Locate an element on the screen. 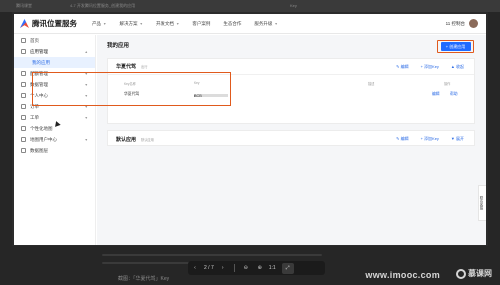  quota-icon is located at coordinates (23, 73).